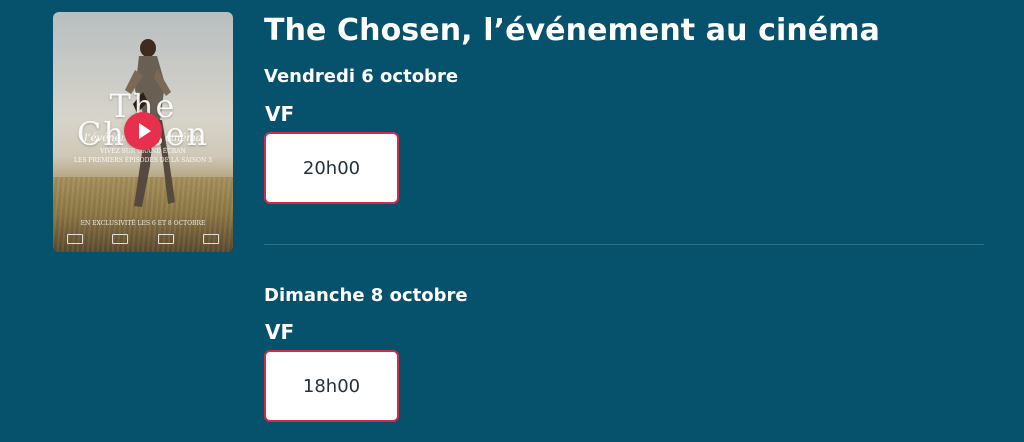 The width and height of the screenshot is (1024, 442). I want to click on poster-release: EN EXCLUSIVITÉ LES 6 ET 8 OCTOBRE, so click(143, 223).